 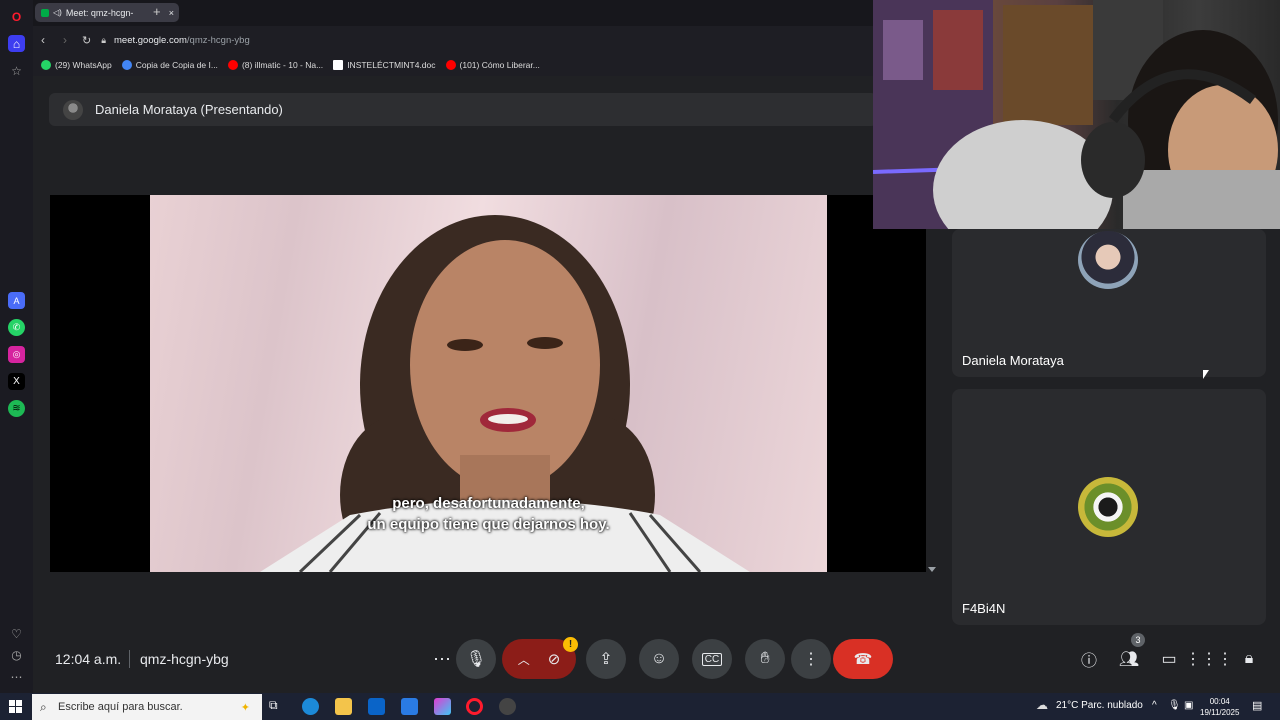 What do you see at coordinates (16, 654) in the screenshot?
I see `history-icon: ◷` at bounding box center [16, 654].